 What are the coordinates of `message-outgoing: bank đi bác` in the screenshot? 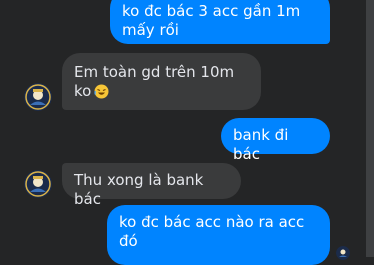 It's located at (275, 140).